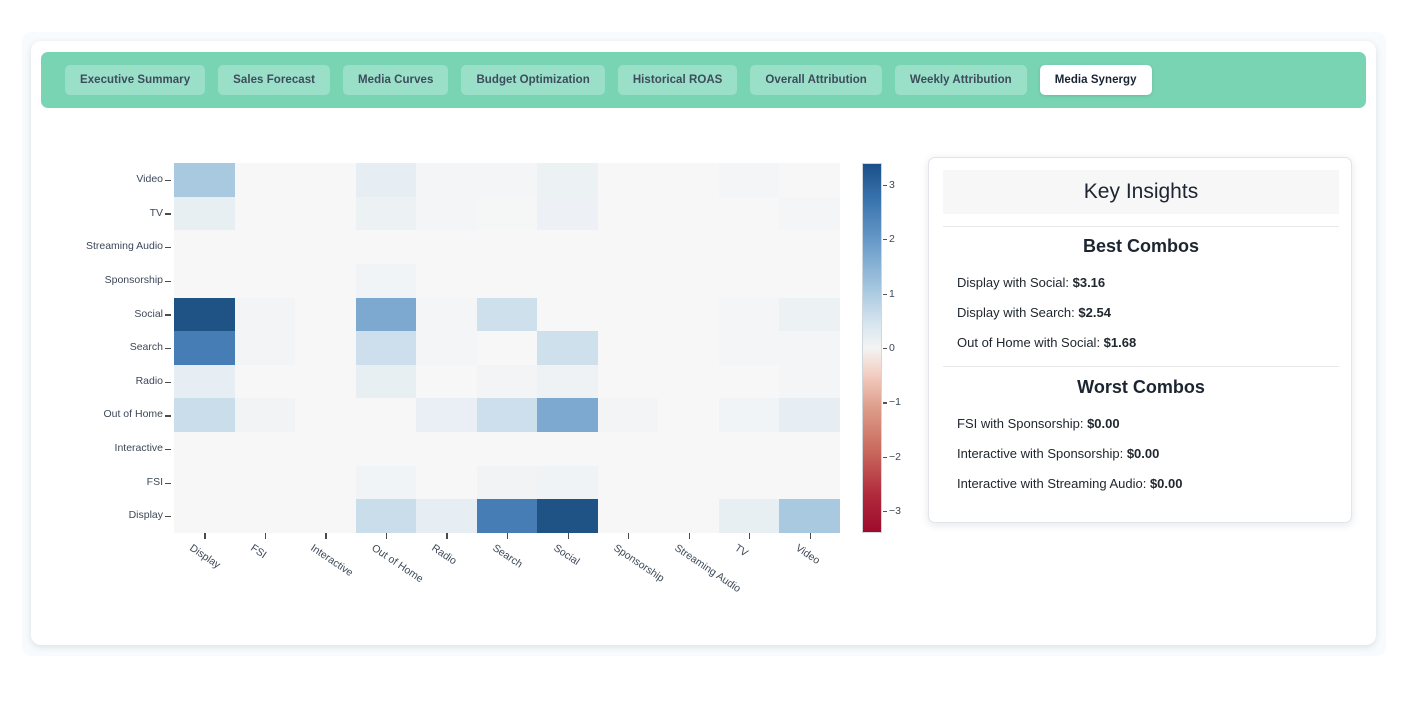 Image resolution: width=1408 pixels, height=704 pixels. What do you see at coordinates (135, 80) in the screenshot?
I see `tab-executive-summary: Executive Summary` at bounding box center [135, 80].